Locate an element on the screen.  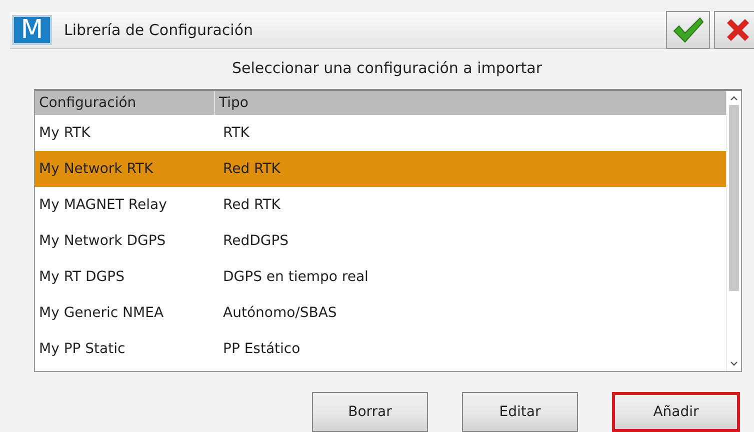
table-cell-text: Autónomo/SBAS is located at coordinates (279, 312).